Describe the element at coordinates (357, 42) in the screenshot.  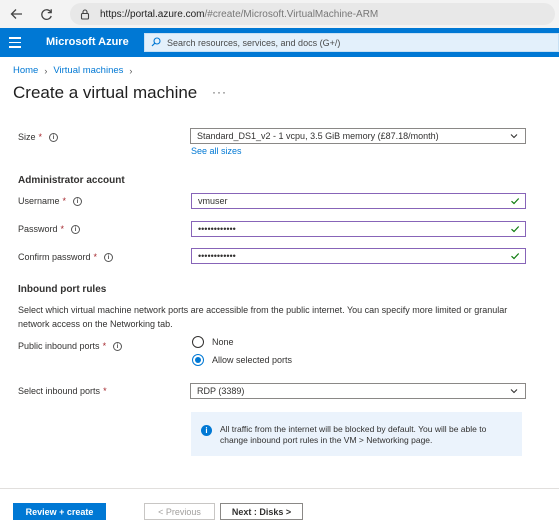
I see `search-input` at that location.